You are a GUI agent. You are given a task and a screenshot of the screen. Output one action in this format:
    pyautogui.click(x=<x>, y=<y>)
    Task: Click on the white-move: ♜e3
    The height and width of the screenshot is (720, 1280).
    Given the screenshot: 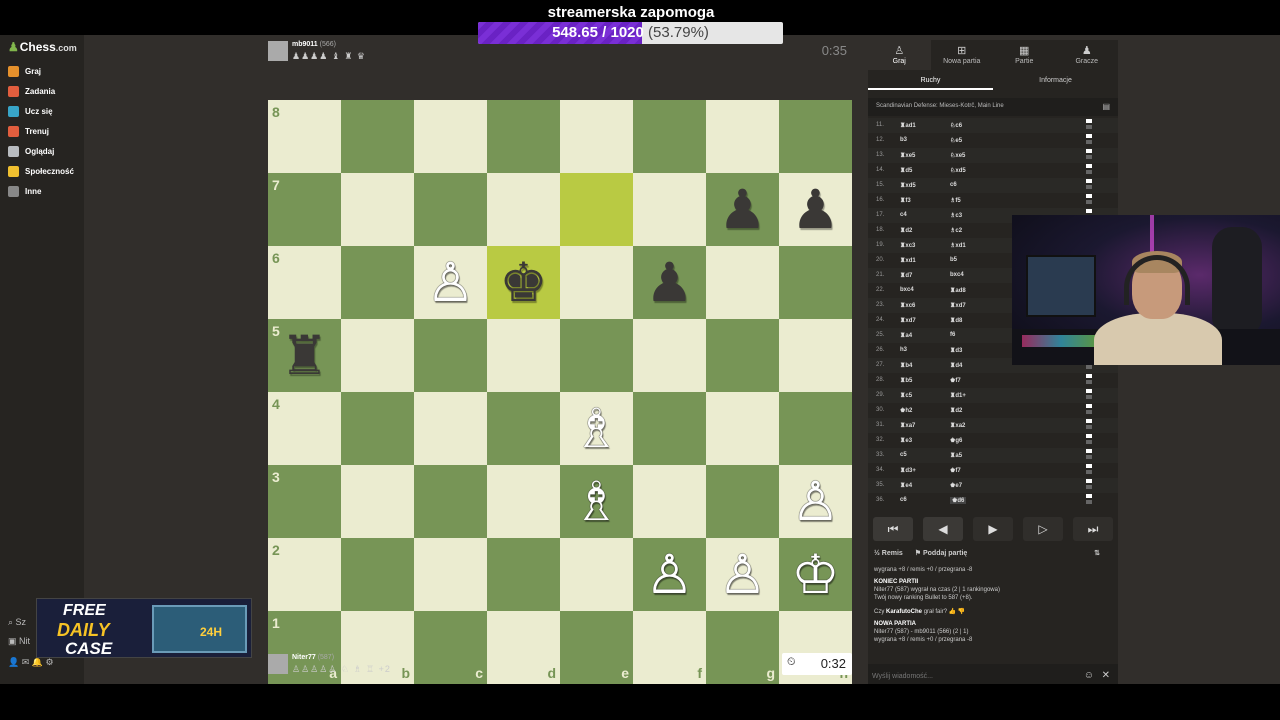 What is the action you would take?
    pyautogui.click(x=906, y=440)
    